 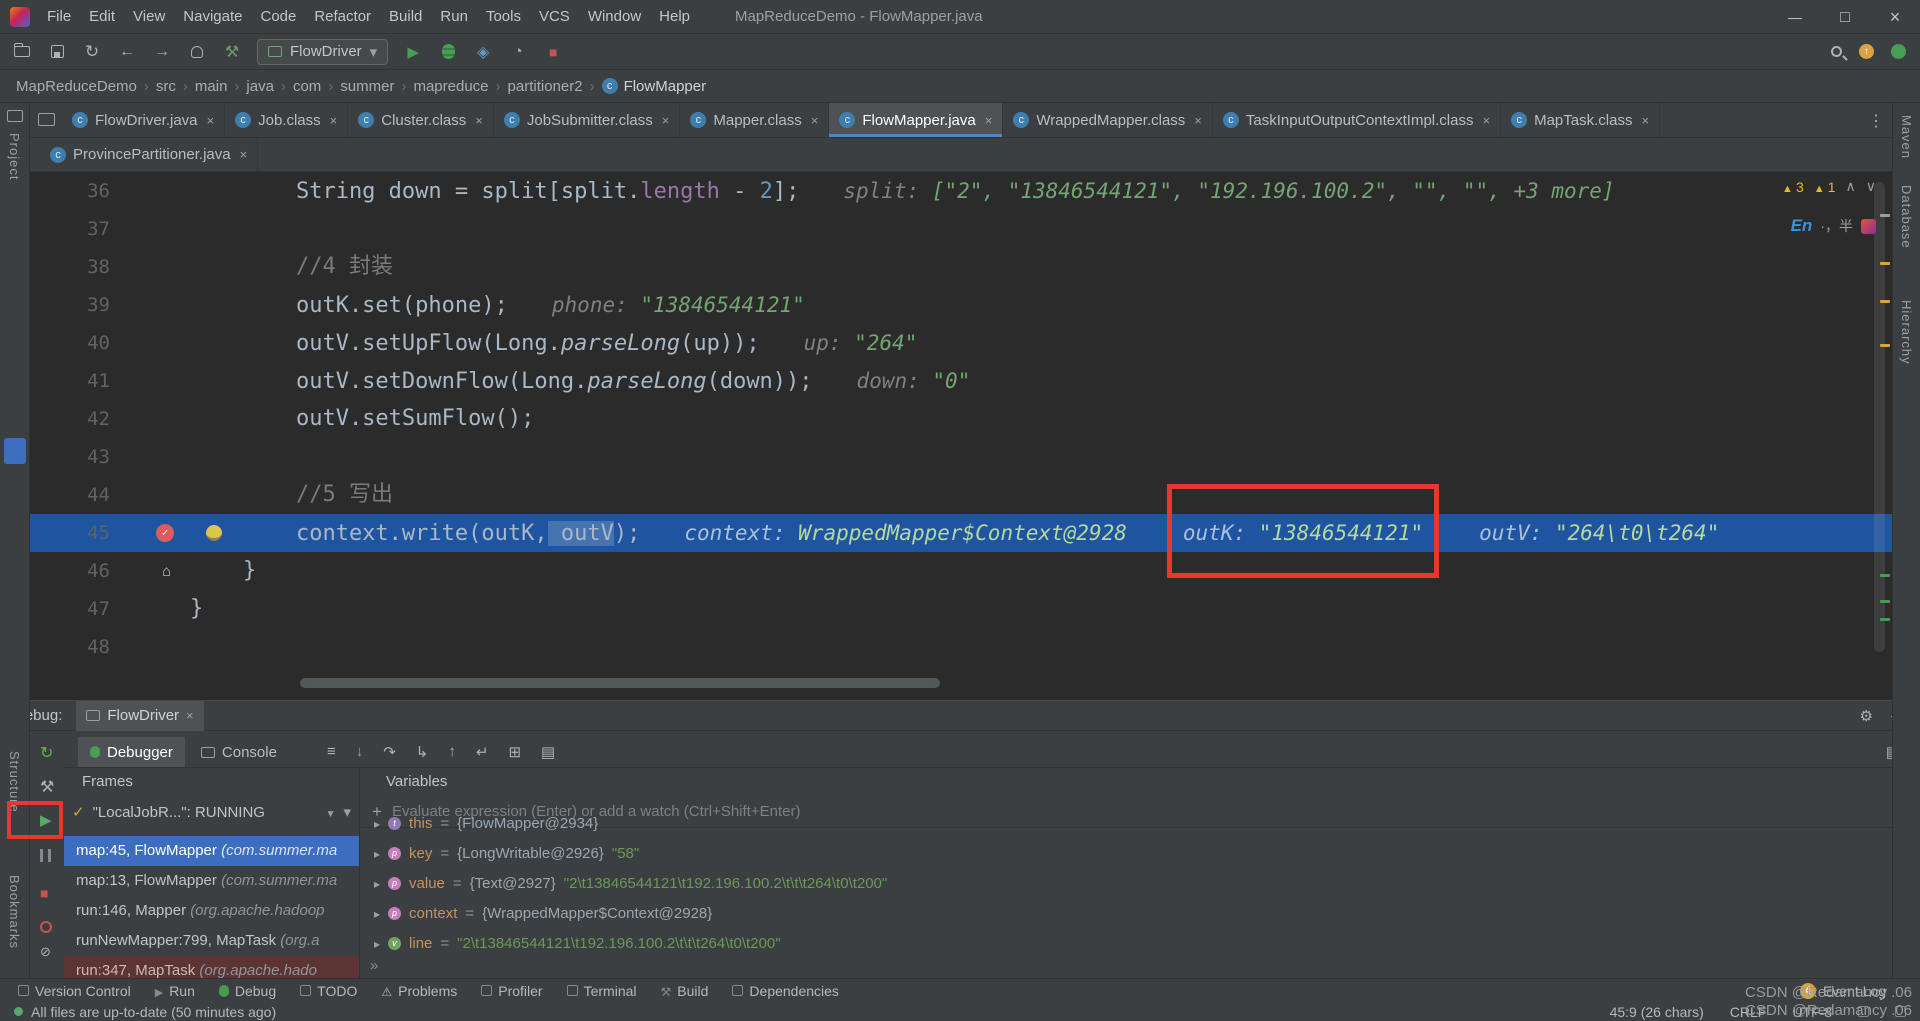 What do you see at coordinates (239, 752) in the screenshot?
I see `tab-console: Console` at bounding box center [239, 752].